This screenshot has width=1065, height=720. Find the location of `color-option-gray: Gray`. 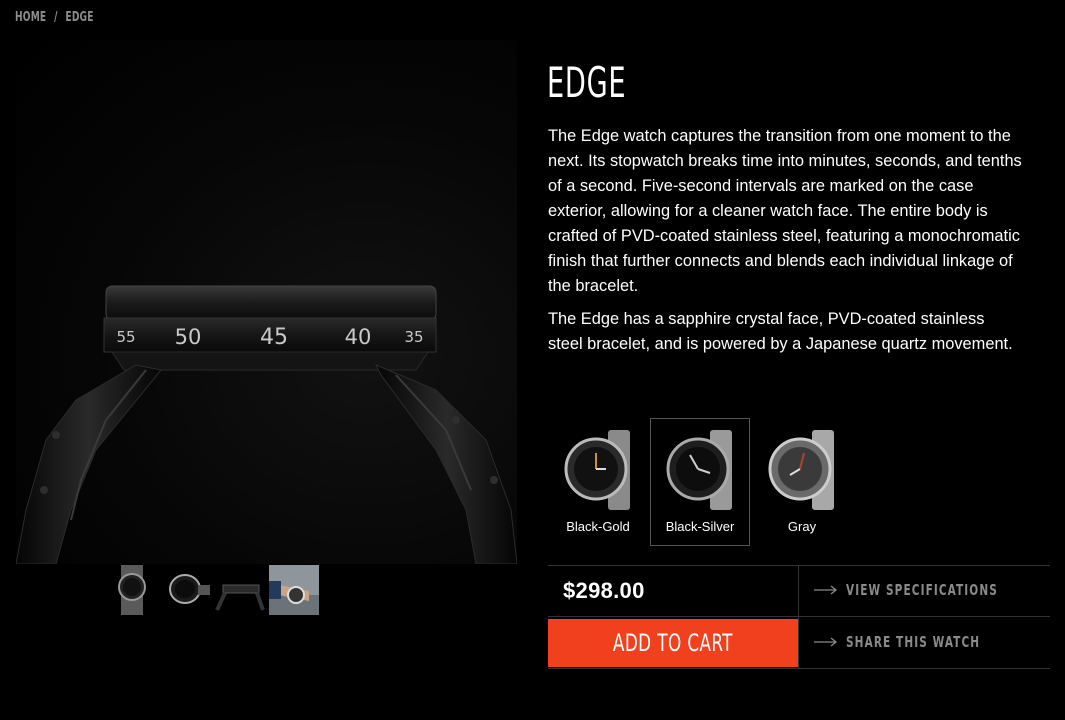

color-option-gray: Gray is located at coordinates (802, 482).